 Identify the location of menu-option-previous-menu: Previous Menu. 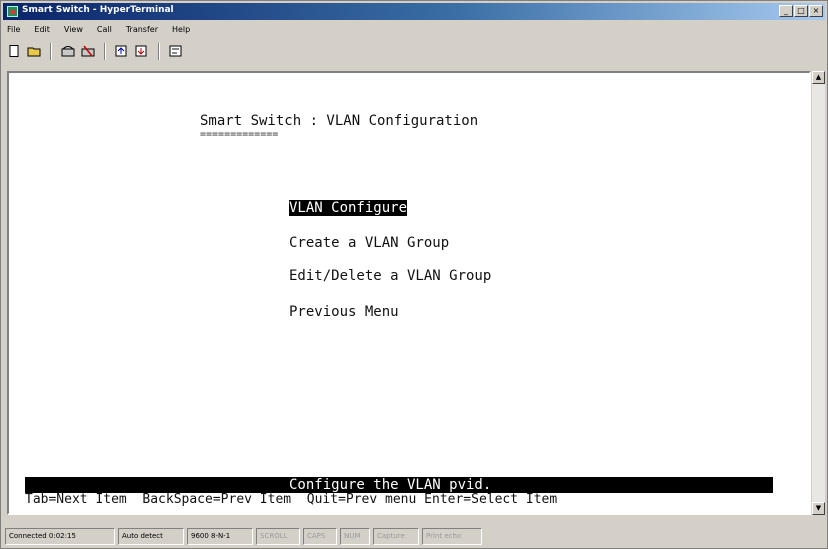
(344, 312).